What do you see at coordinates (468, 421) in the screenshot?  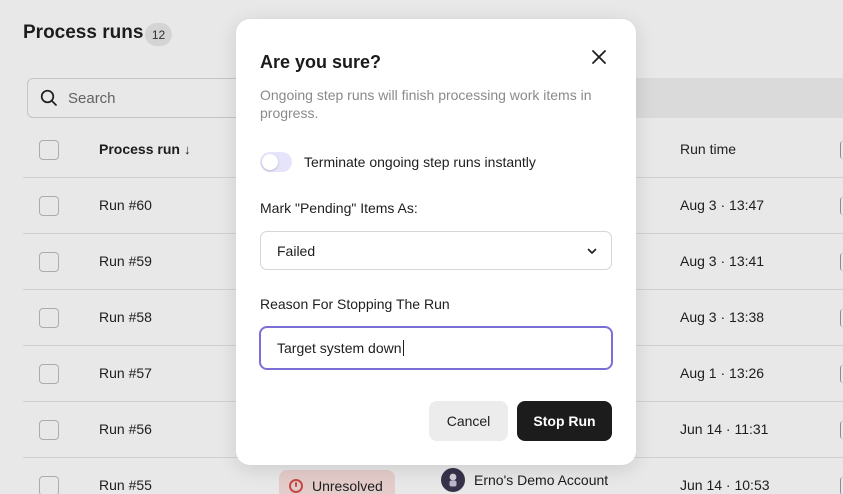 I see `cancel-button: Cancel` at bounding box center [468, 421].